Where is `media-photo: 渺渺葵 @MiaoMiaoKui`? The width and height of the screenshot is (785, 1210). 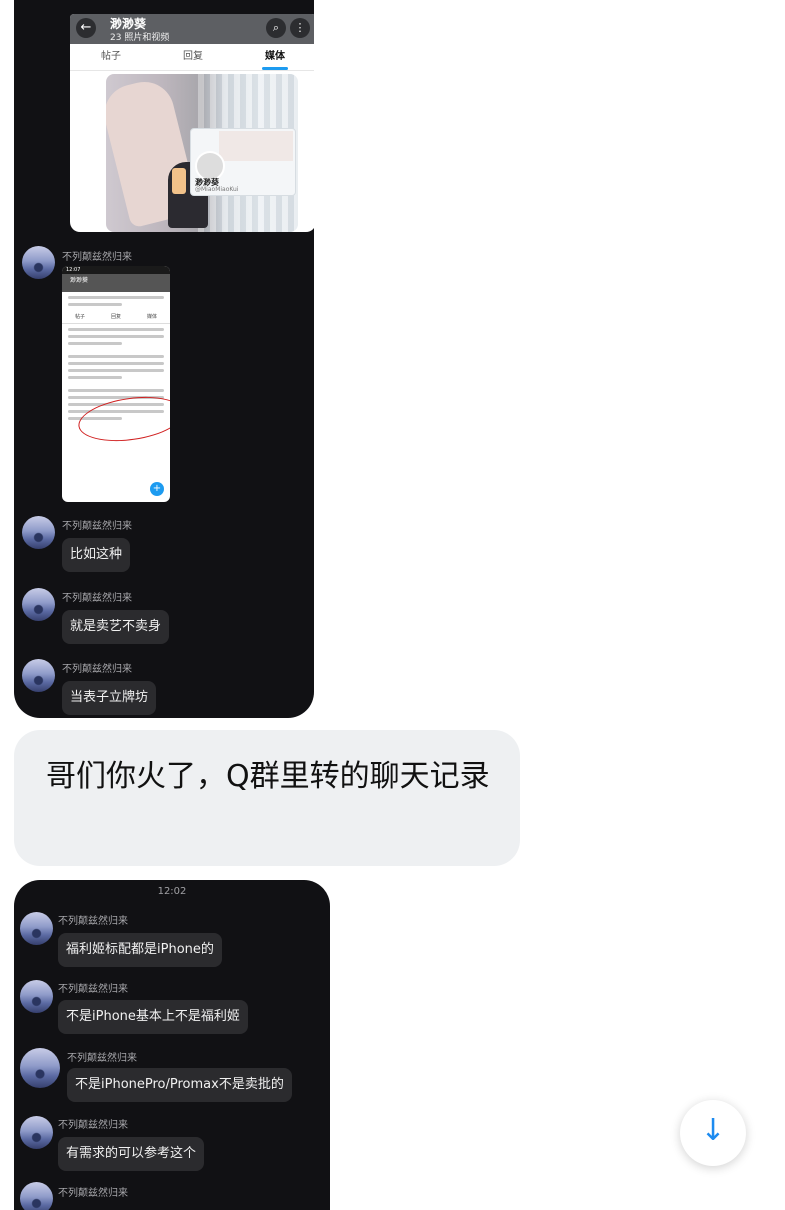 media-photo: 渺渺葵 @MiaoMiaoKui is located at coordinates (202, 153).